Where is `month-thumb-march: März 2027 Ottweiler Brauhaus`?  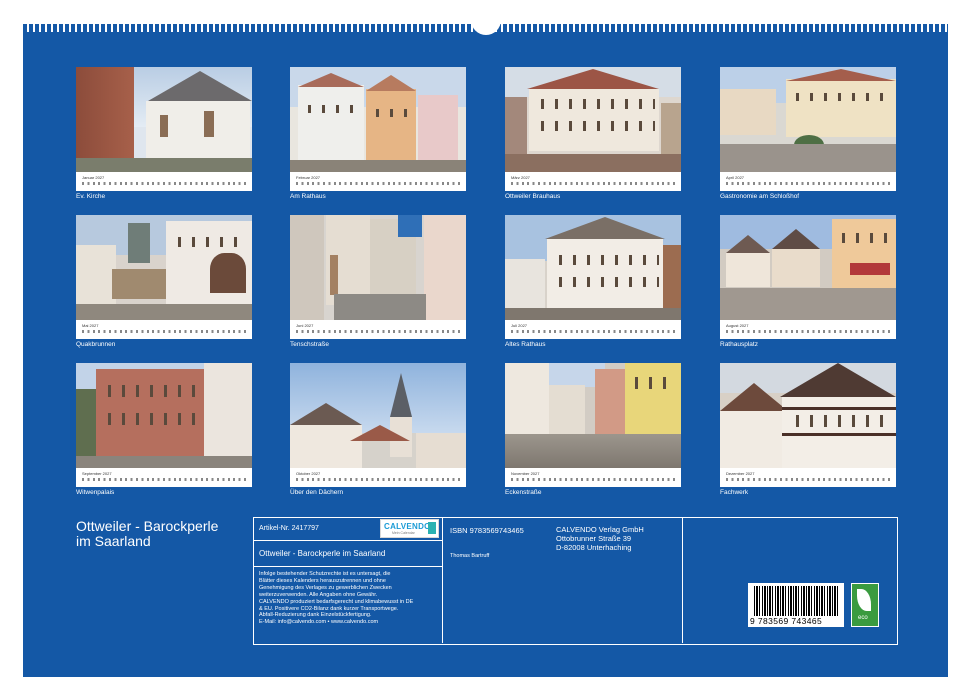 month-thumb-march: März 2027 Ottweiler Brauhaus is located at coordinates (593, 133).